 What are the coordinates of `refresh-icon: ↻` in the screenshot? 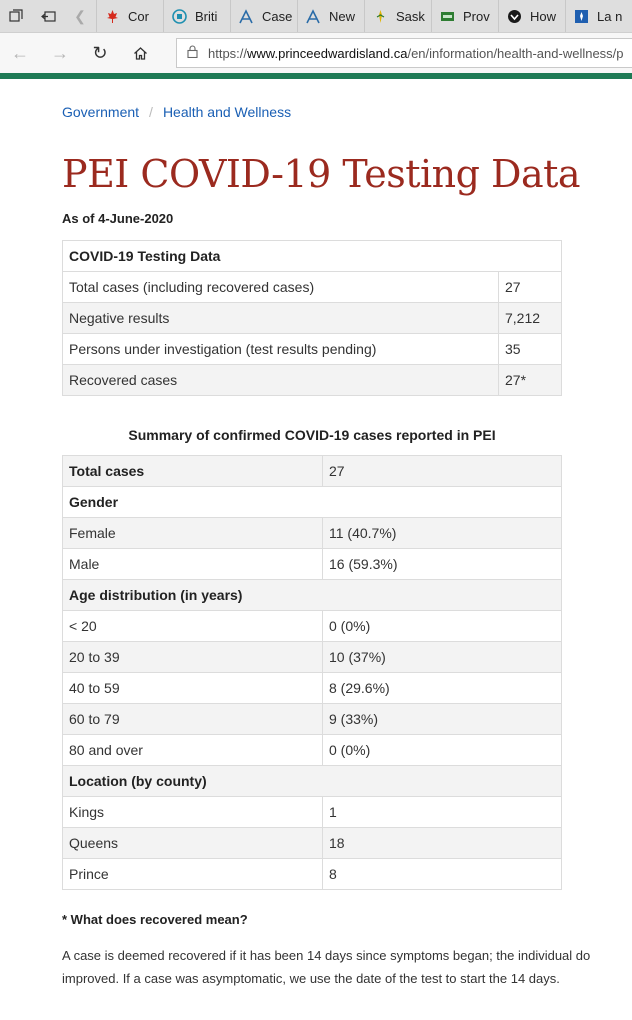 It's located at (100, 53).